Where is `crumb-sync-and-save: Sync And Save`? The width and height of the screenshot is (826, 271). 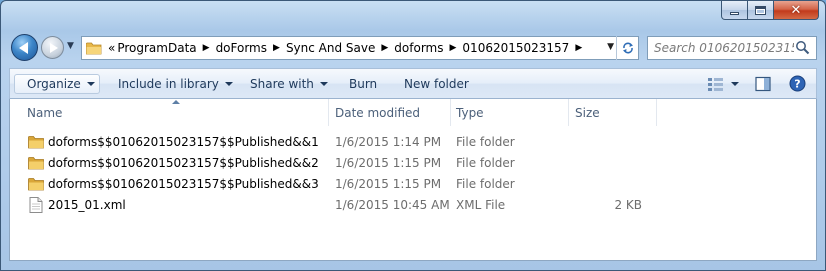
crumb-sync-and-save: Sync And Save is located at coordinates (330, 48).